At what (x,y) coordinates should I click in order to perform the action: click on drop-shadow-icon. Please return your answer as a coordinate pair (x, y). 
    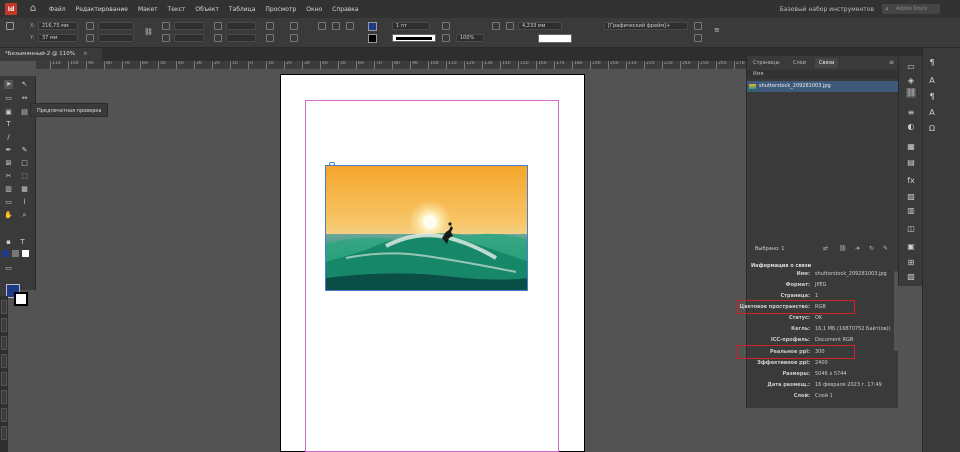
    Looking at the image, I should click on (446, 26).